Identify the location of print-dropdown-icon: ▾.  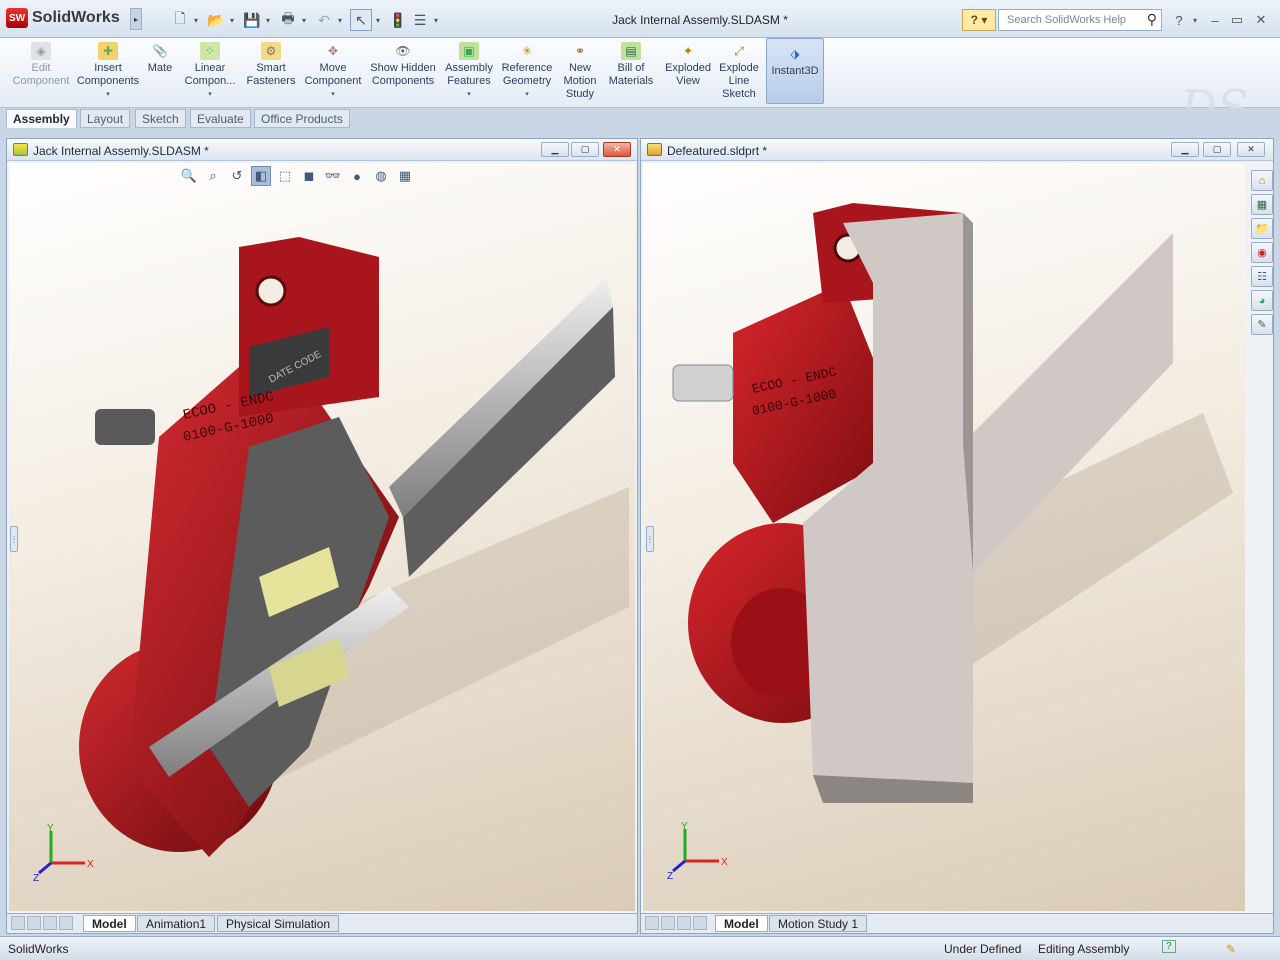
(304, 20).